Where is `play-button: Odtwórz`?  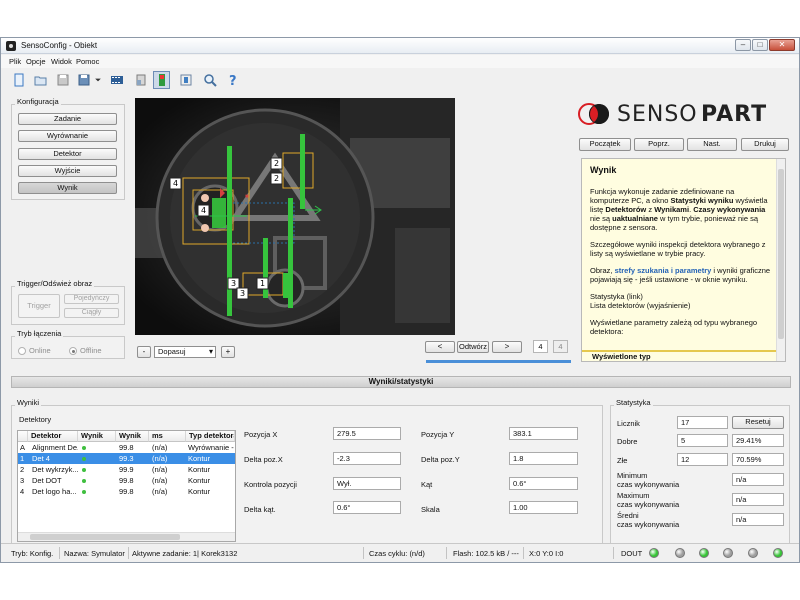 play-button: Odtwórz is located at coordinates (473, 347).